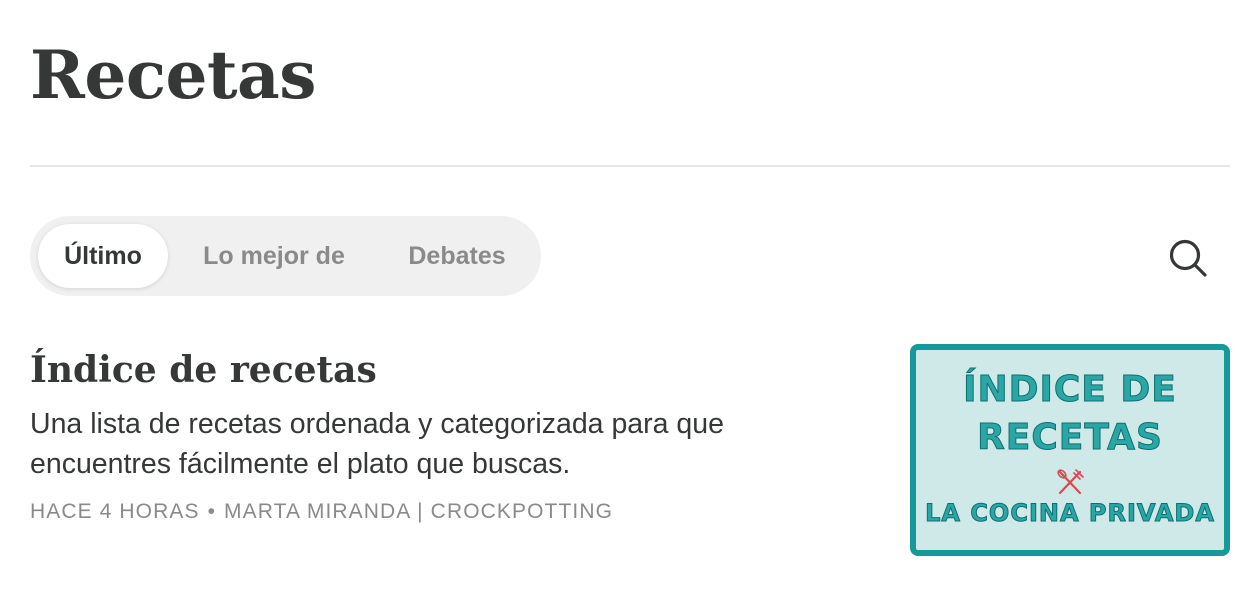 The image size is (1258, 600). I want to click on search-button, so click(1188, 258).